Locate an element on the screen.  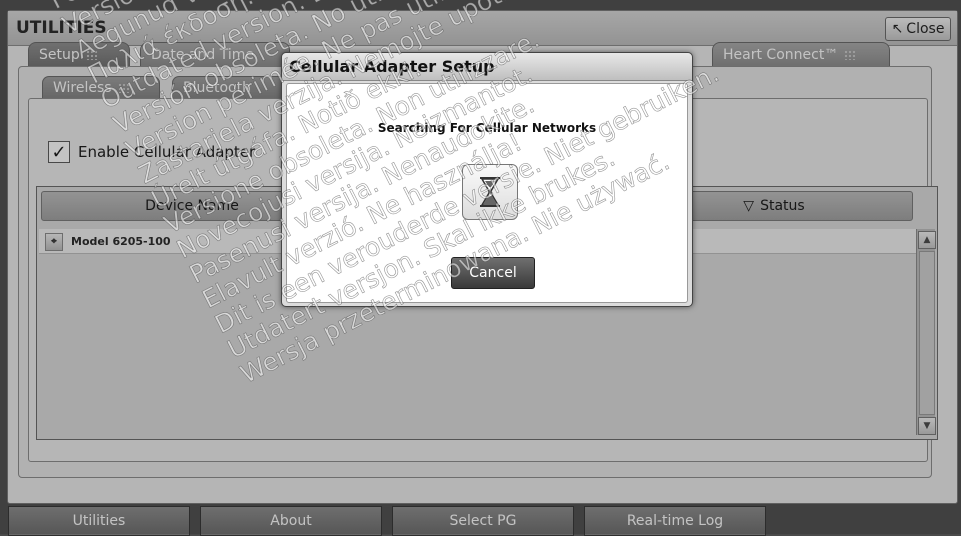
dialog-message: Searching For Cellular Networks is located at coordinates (487, 128).